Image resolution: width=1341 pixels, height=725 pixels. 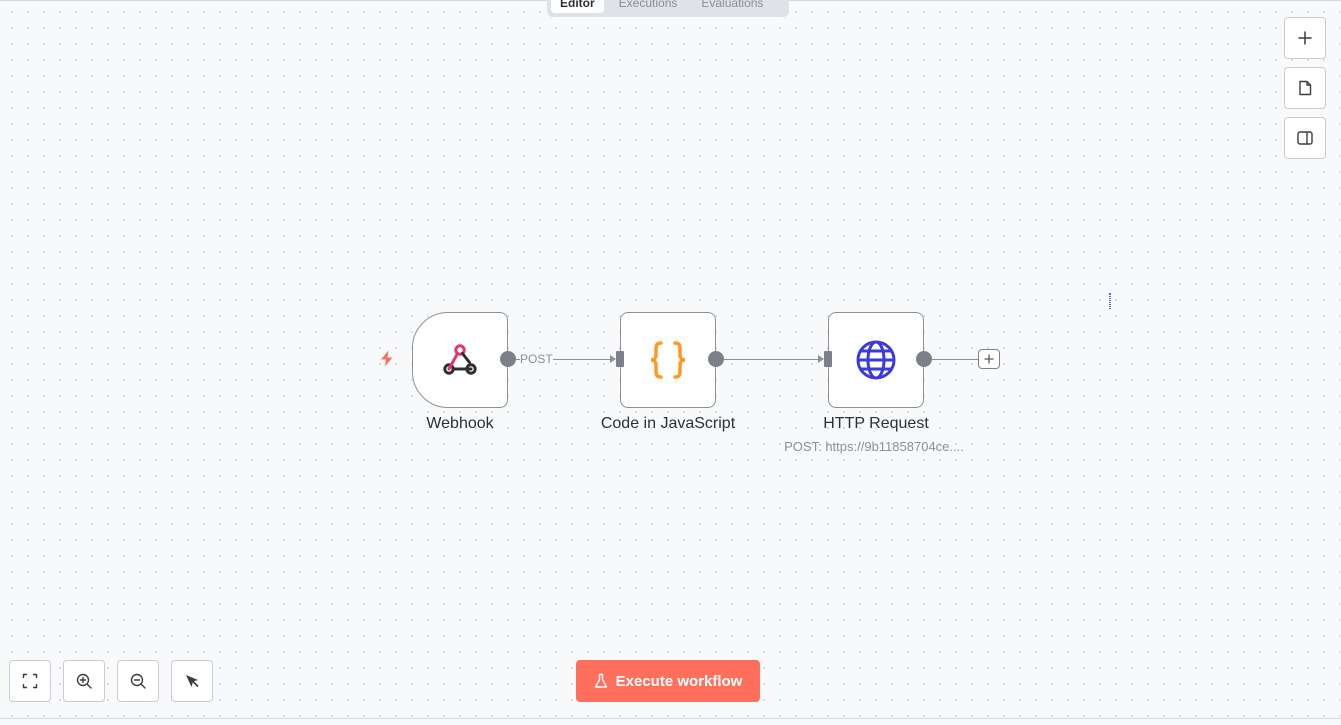 What do you see at coordinates (670, 718) in the screenshot?
I see `canvas-bottom-border` at bounding box center [670, 718].